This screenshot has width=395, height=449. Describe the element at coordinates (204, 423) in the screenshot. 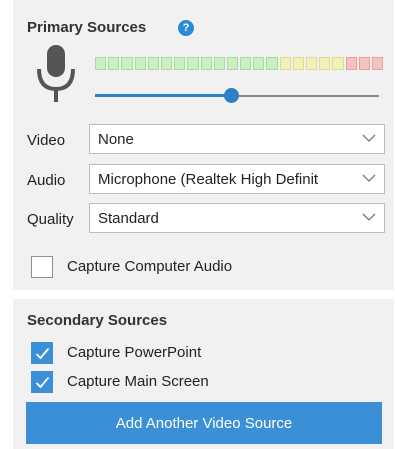

I see `add-another-video-source-button: Add Another Video Source` at that location.